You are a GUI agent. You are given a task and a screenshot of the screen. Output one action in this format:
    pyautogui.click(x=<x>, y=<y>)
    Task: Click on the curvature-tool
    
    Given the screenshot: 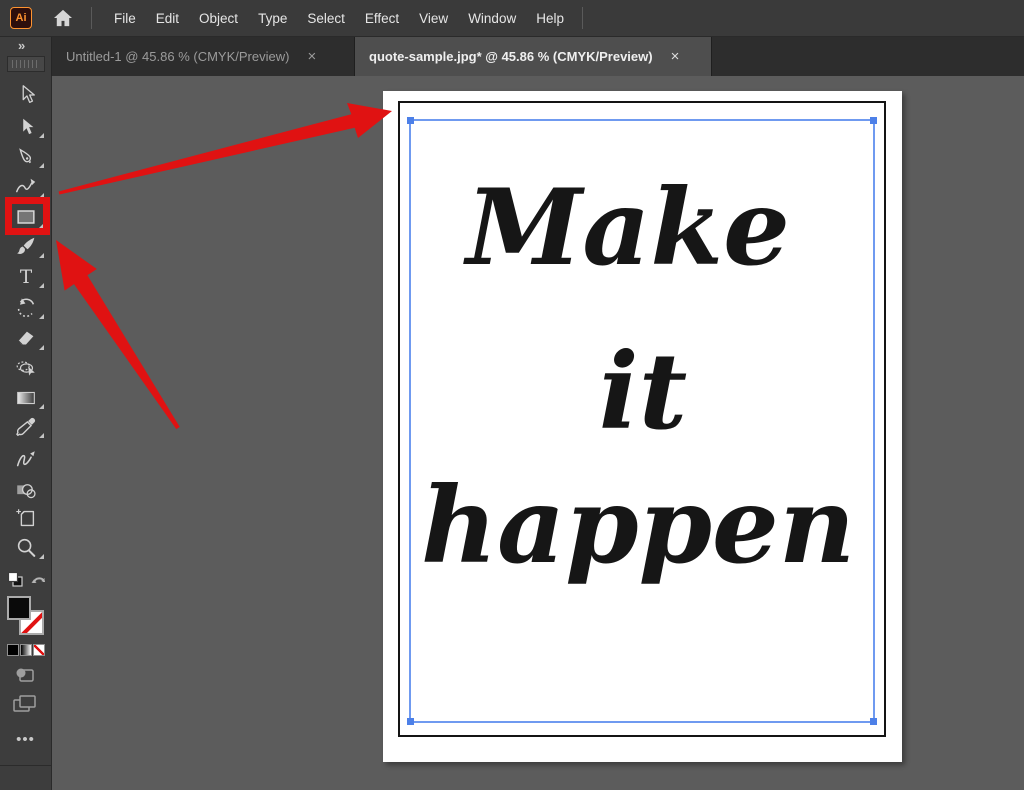 What is the action you would take?
    pyautogui.click(x=25, y=187)
    